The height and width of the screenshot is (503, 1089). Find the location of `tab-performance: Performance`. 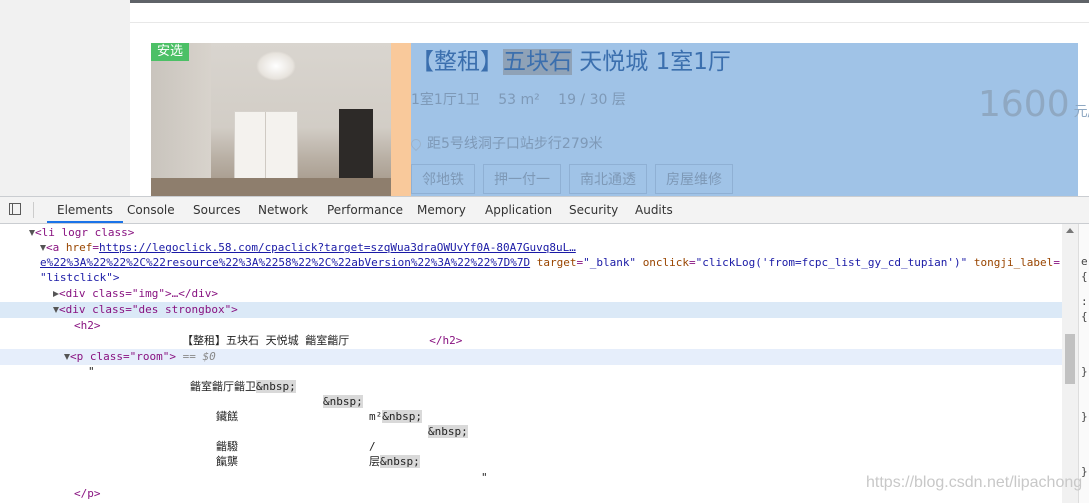

tab-performance: Performance is located at coordinates (365, 210).